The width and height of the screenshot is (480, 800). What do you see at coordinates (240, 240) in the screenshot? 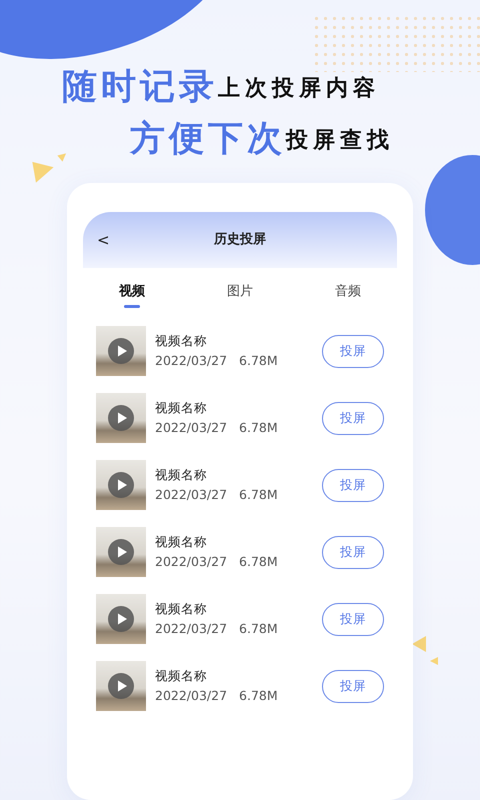
I see `screen-title: 历史投屏` at bounding box center [240, 240].